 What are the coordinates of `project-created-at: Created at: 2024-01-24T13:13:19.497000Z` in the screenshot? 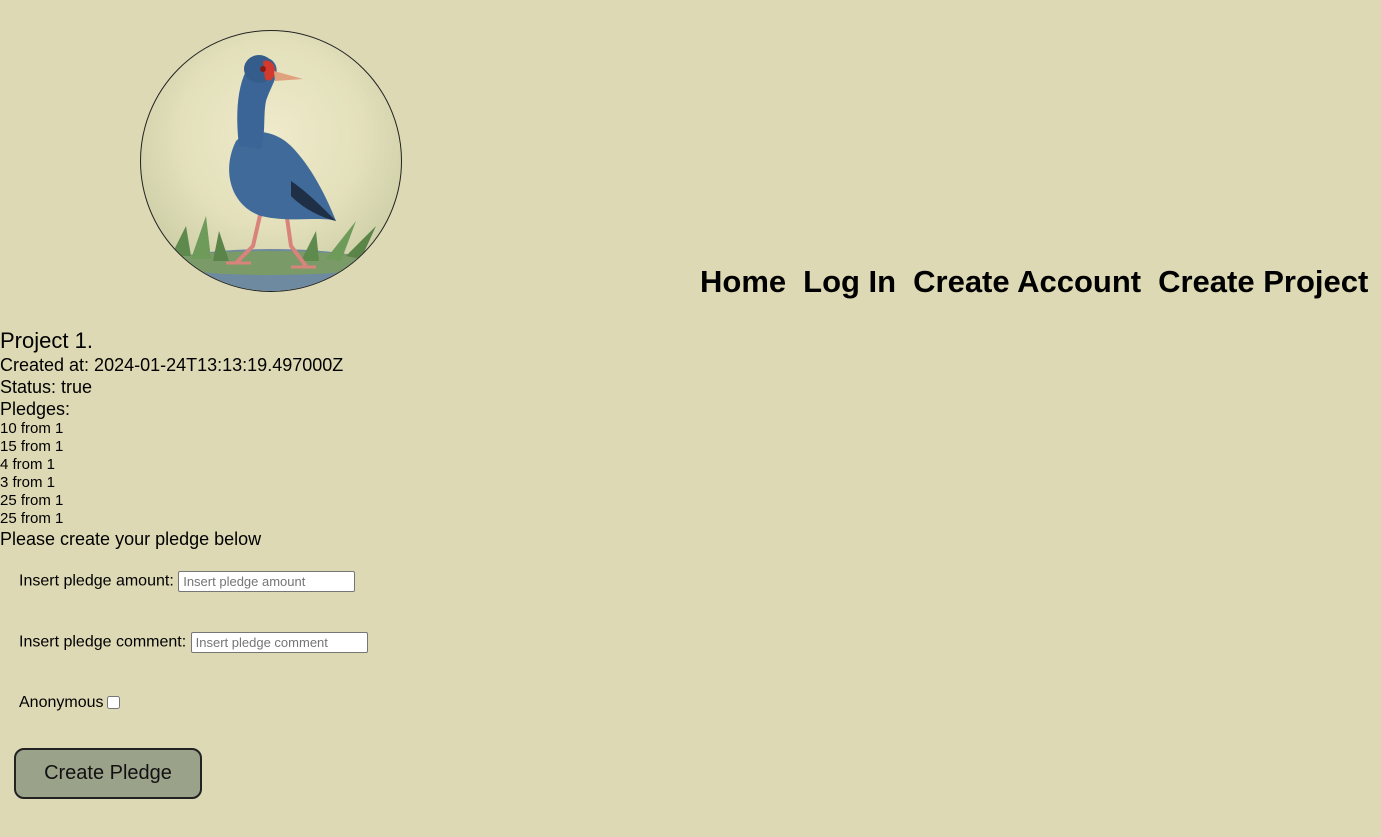 It's located at (172, 365).